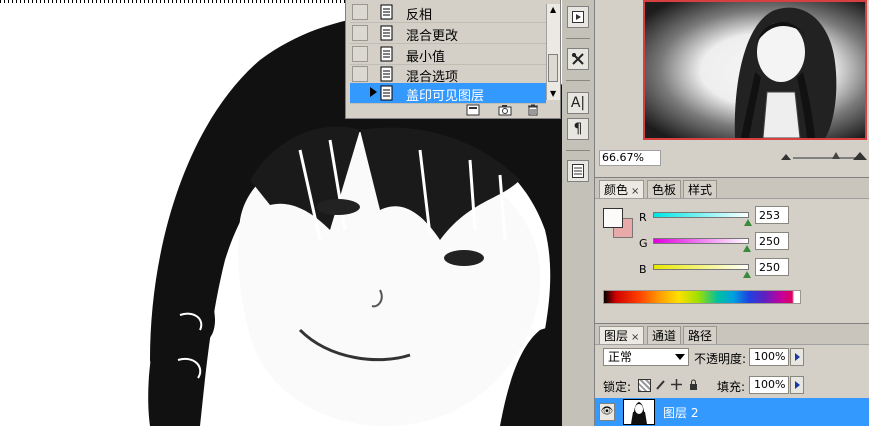 This screenshot has width=869, height=426. What do you see at coordinates (664, 189) in the screenshot?
I see `tab-swatches: 色板` at bounding box center [664, 189].